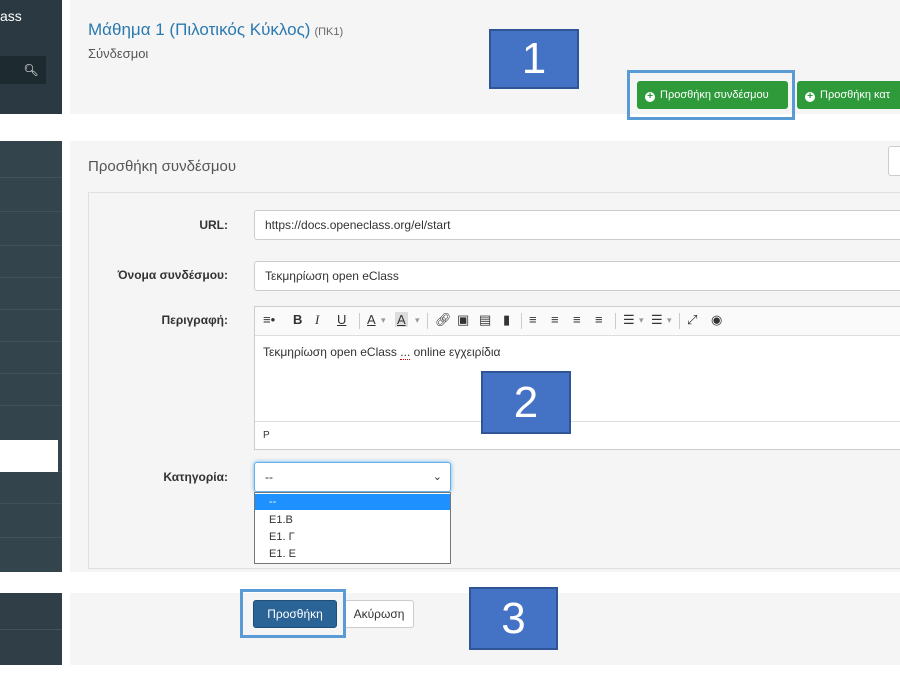 The width and height of the screenshot is (900, 700). What do you see at coordinates (352, 537) in the screenshot?
I see `category-option: Ε1. Γ` at bounding box center [352, 537].